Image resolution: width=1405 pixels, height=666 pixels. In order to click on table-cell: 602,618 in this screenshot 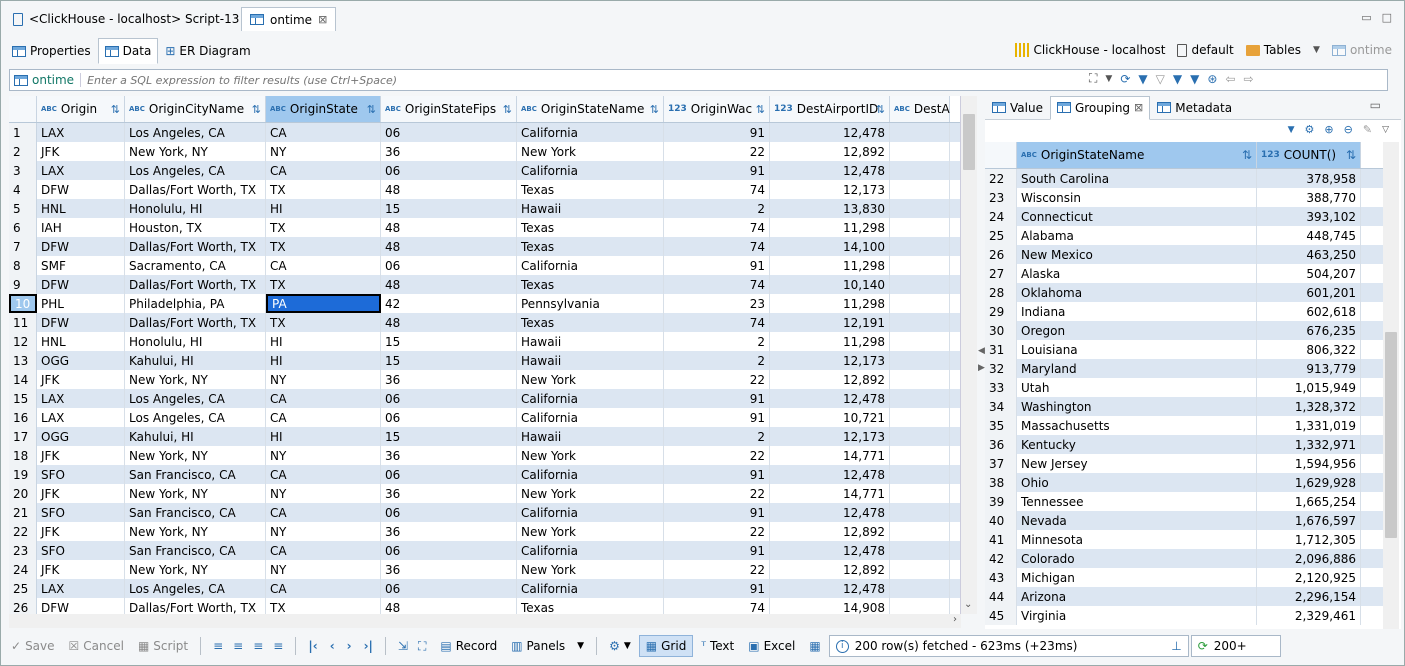, I will do `click(1309, 311)`.